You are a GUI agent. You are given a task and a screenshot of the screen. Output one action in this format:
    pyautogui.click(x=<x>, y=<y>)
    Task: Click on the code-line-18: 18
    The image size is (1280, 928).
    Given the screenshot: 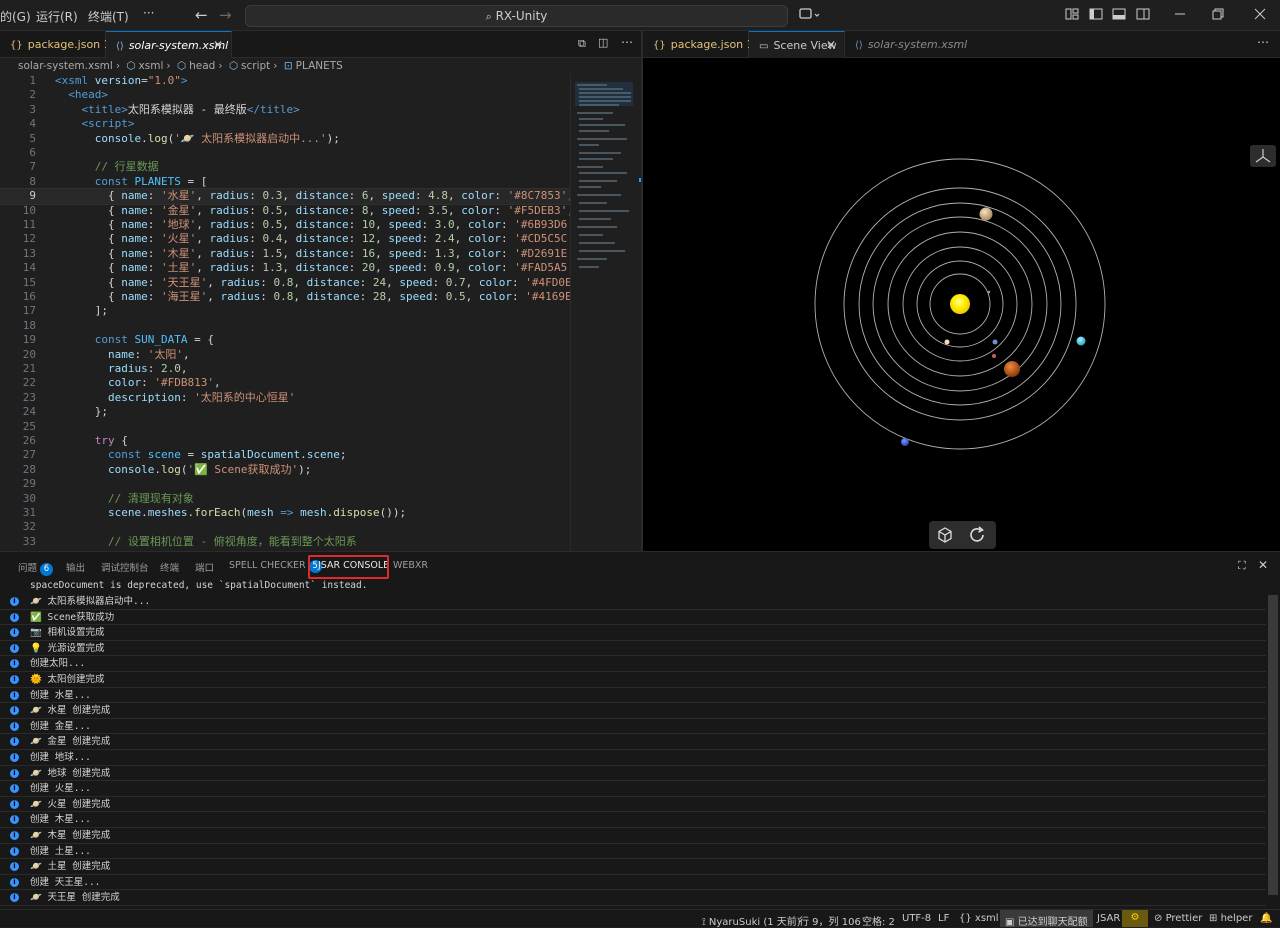 What is the action you would take?
    pyautogui.click(x=285, y=326)
    